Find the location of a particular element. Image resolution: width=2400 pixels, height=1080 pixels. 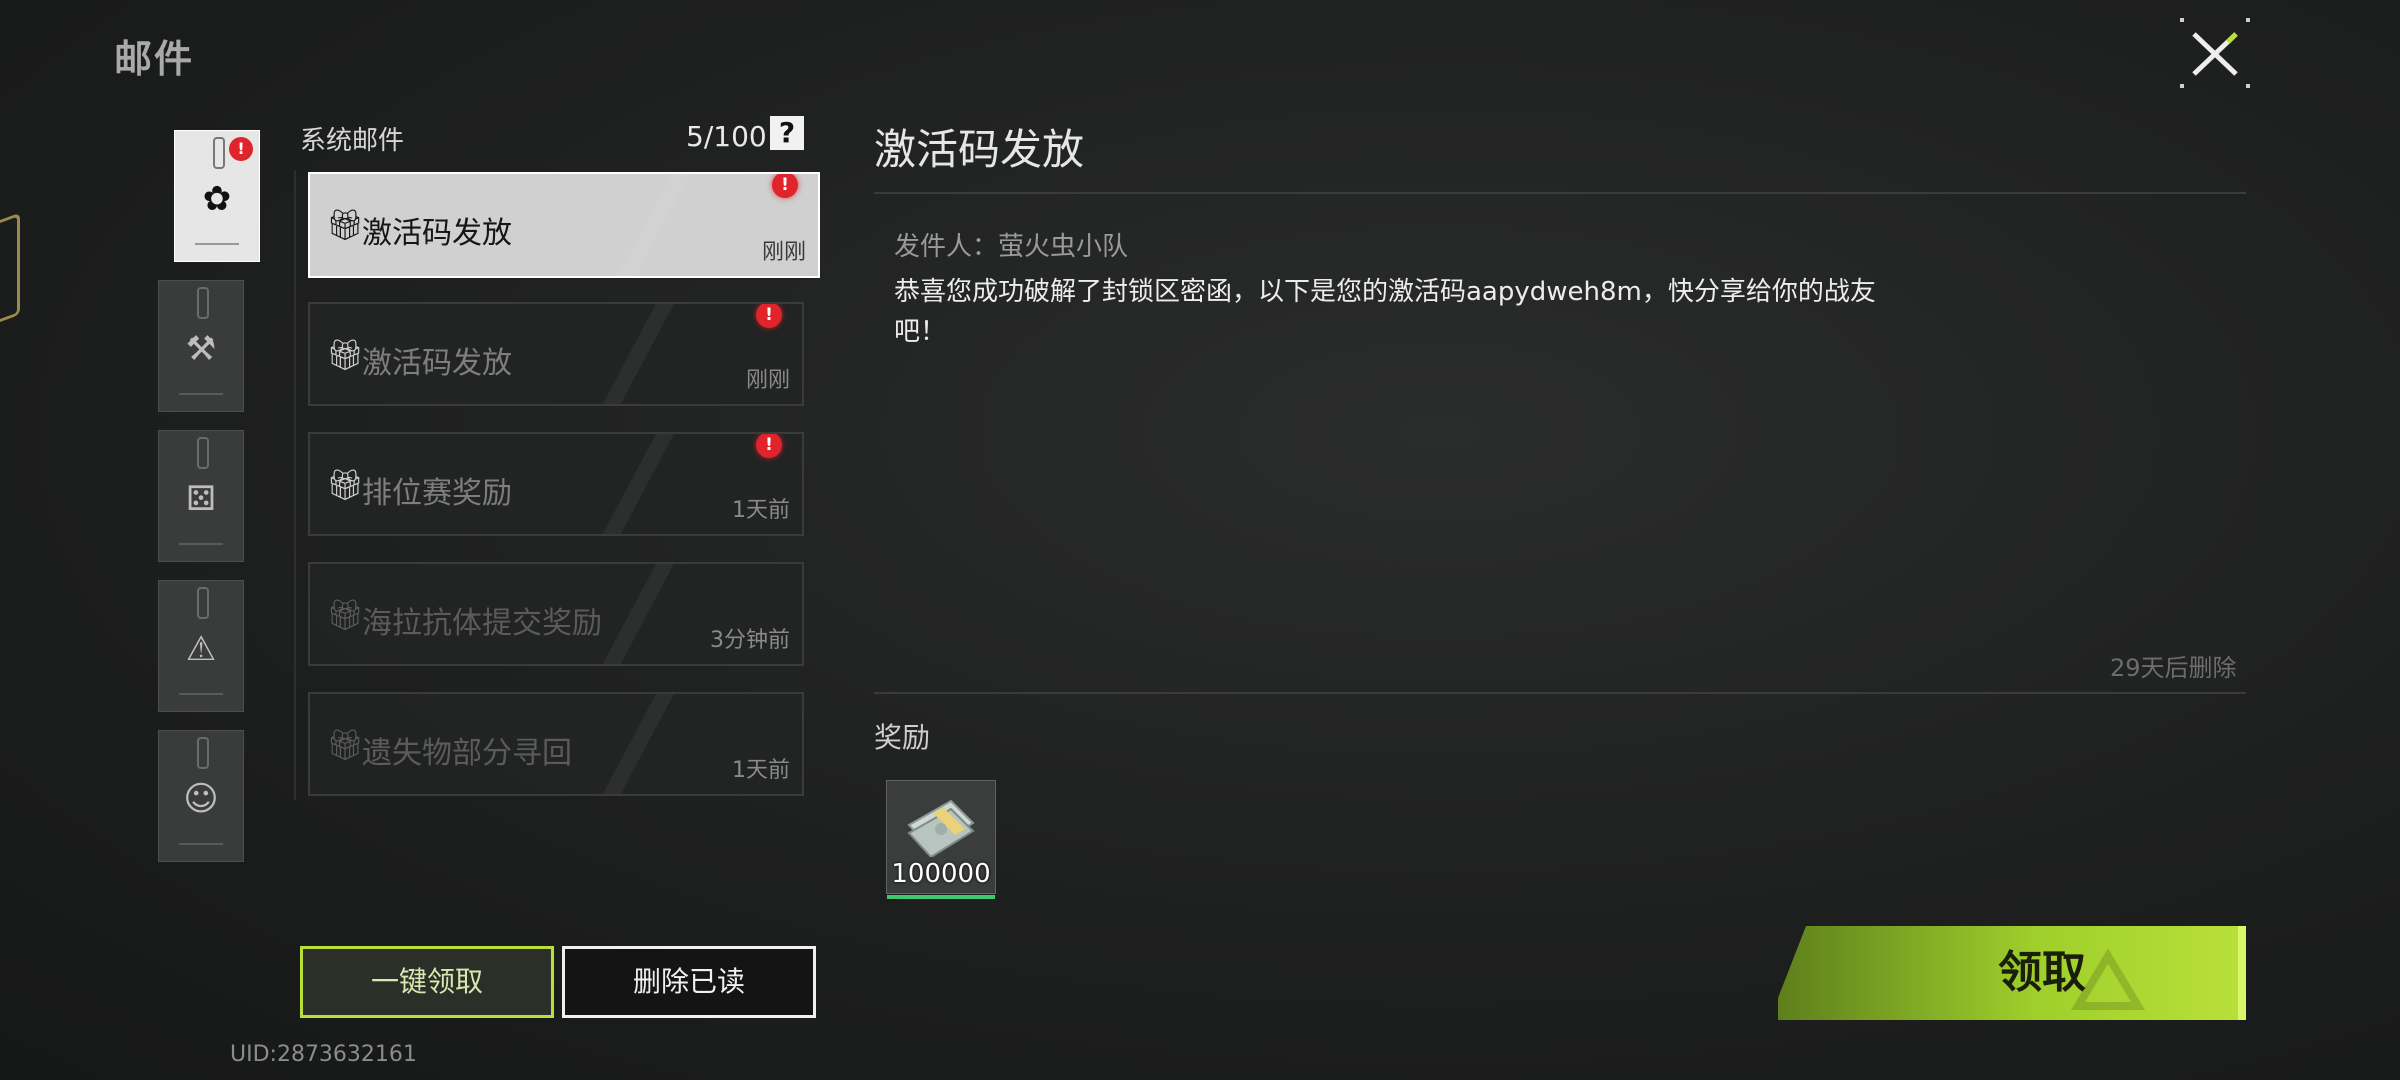

mail-count: 5/100 is located at coordinates (726, 136).